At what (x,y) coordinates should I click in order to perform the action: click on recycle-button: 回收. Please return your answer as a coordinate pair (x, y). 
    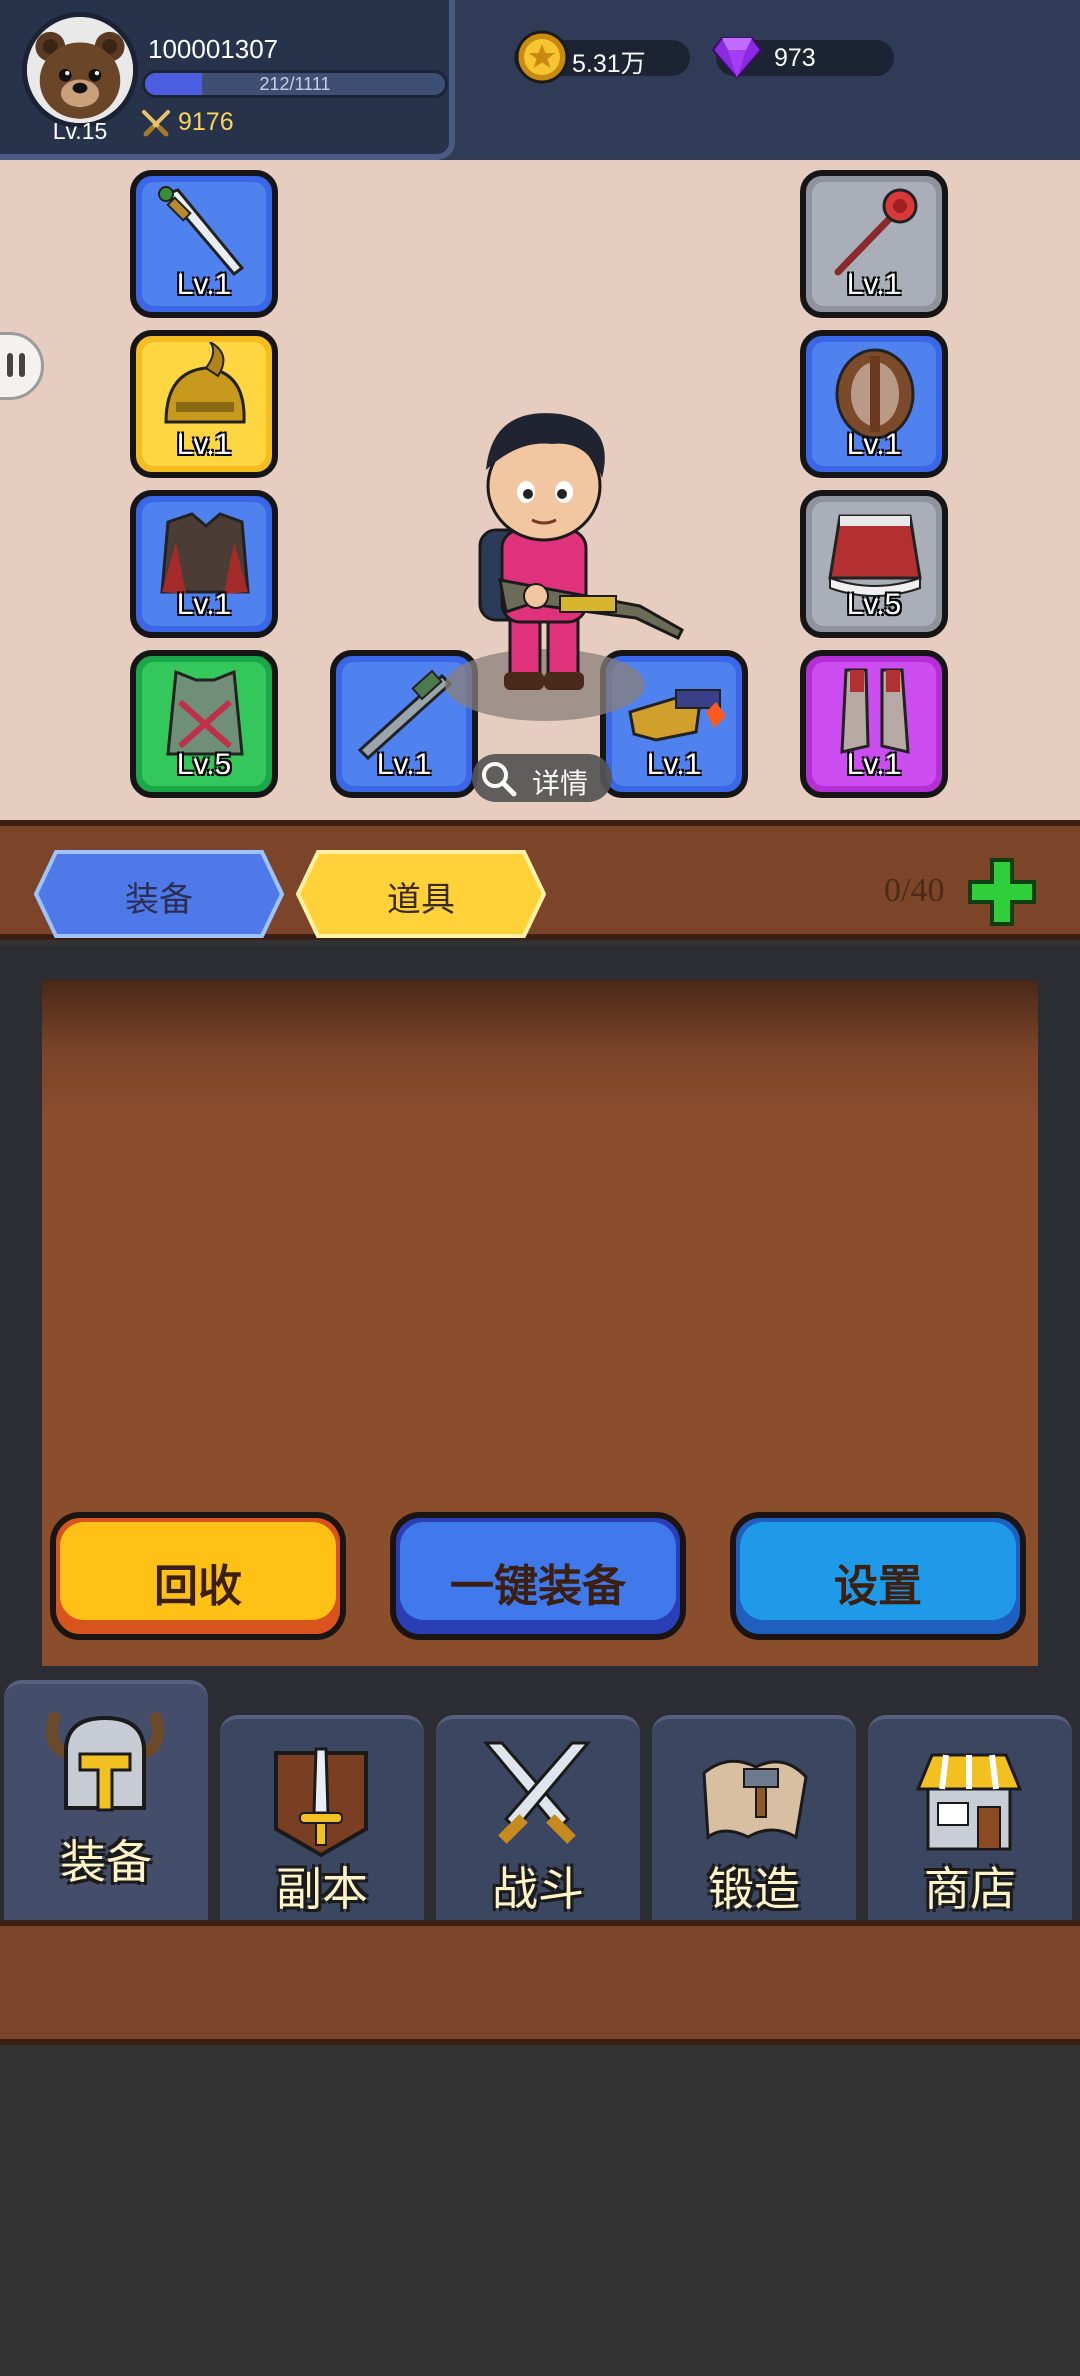
    Looking at the image, I should click on (198, 1576).